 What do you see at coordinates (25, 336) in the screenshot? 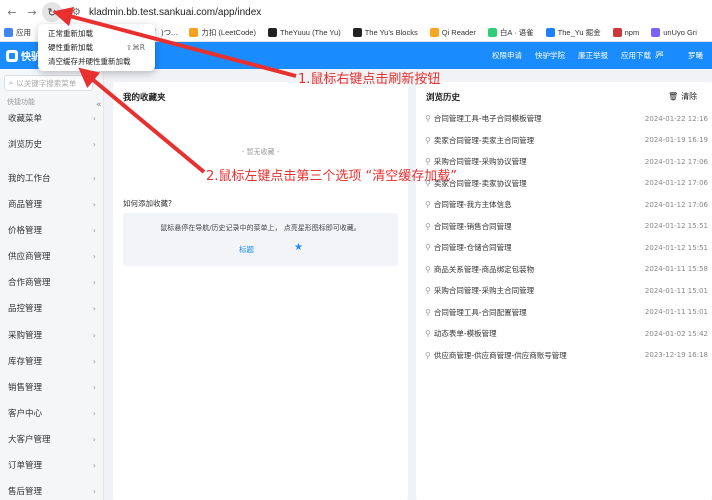
I see `sidebar-item-label: 采购管理` at bounding box center [25, 336].